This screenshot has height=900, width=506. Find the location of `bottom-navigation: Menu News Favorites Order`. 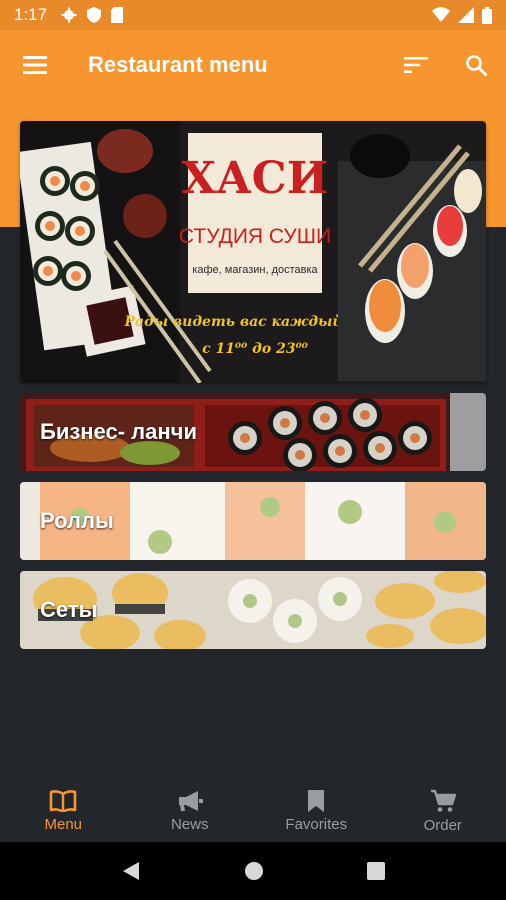

bottom-navigation: Menu News Favorites Order is located at coordinates (253, 811).